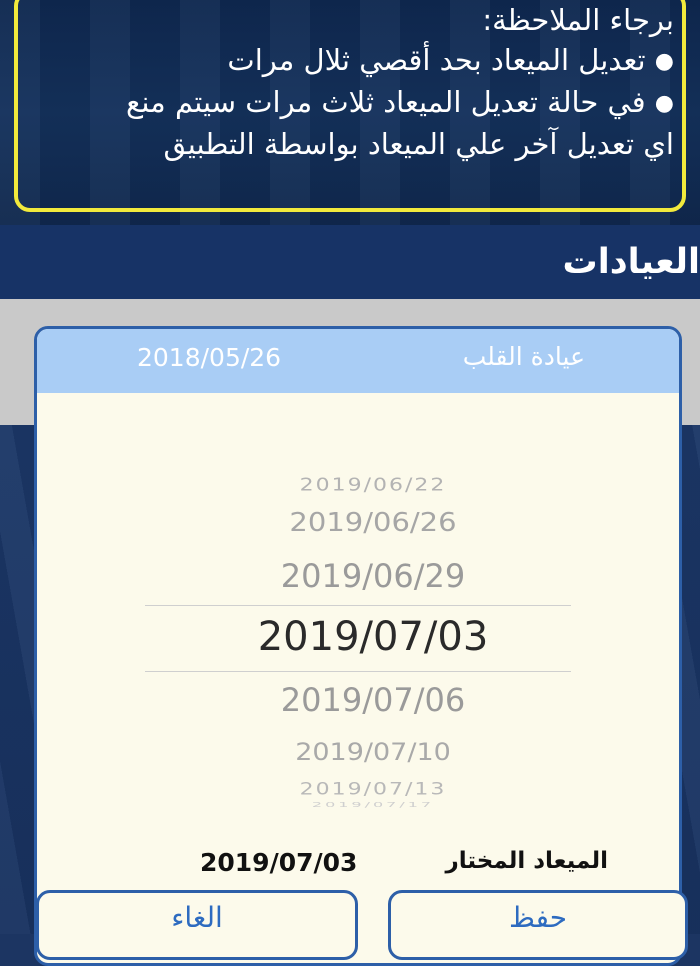 The height and width of the screenshot is (966, 700). Describe the element at coordinates (358, 789) in the screenshot. I see `picker-option: 2019/07/13` at that location.